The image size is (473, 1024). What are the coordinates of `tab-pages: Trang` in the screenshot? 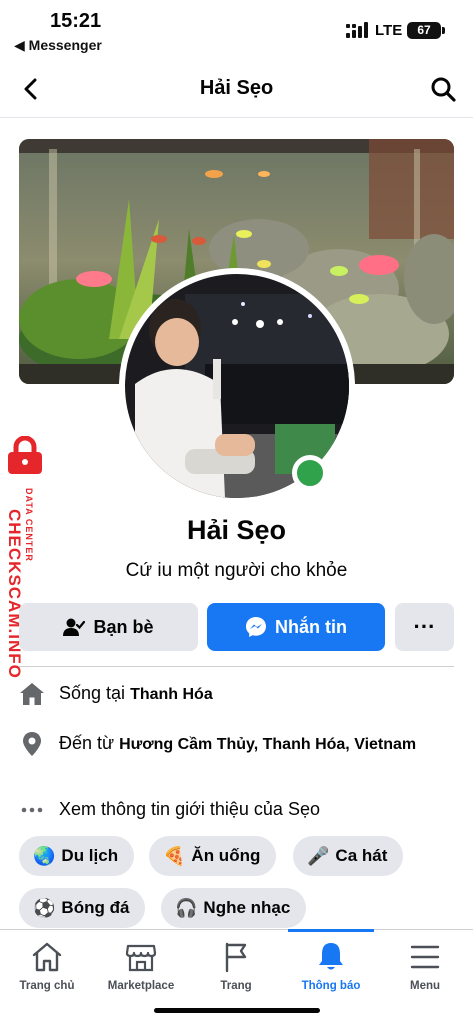 It's located at (236, 966).